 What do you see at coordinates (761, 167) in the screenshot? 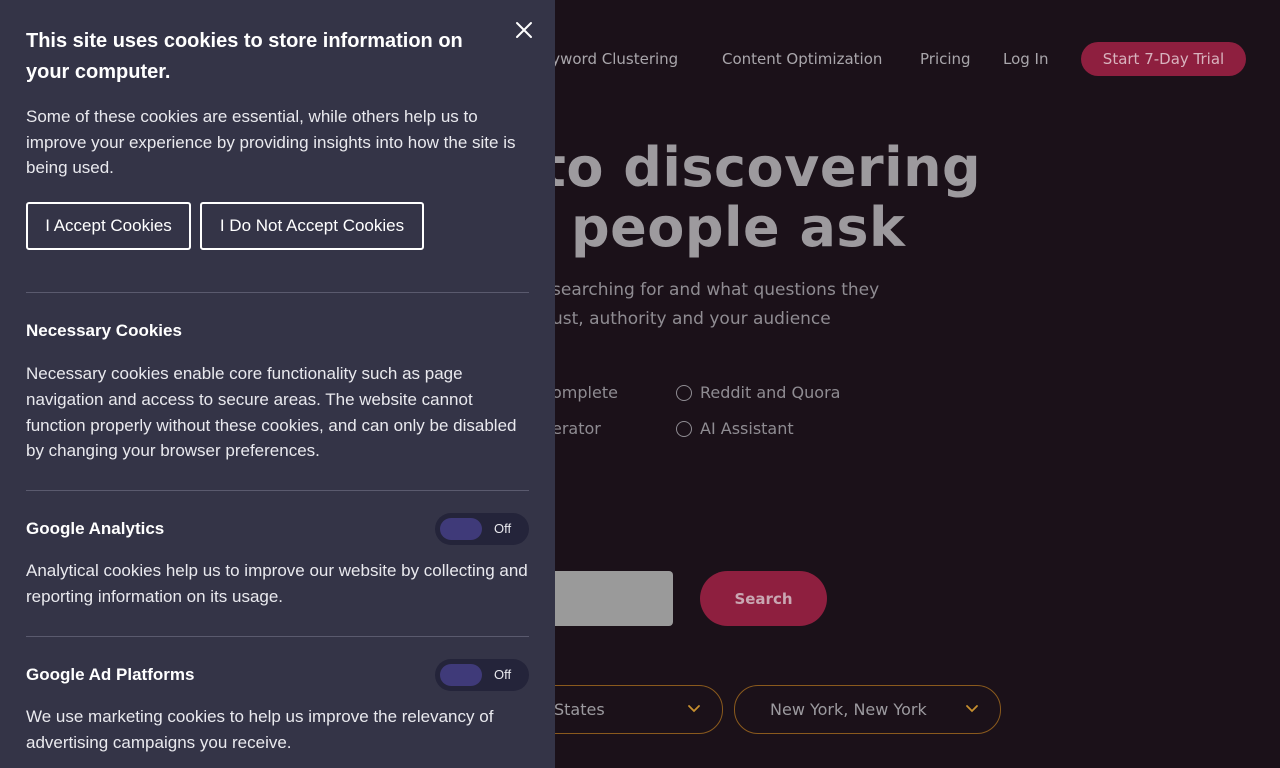
I see `hero-title-line-1: to discovering` at bounding box center [761, 167].